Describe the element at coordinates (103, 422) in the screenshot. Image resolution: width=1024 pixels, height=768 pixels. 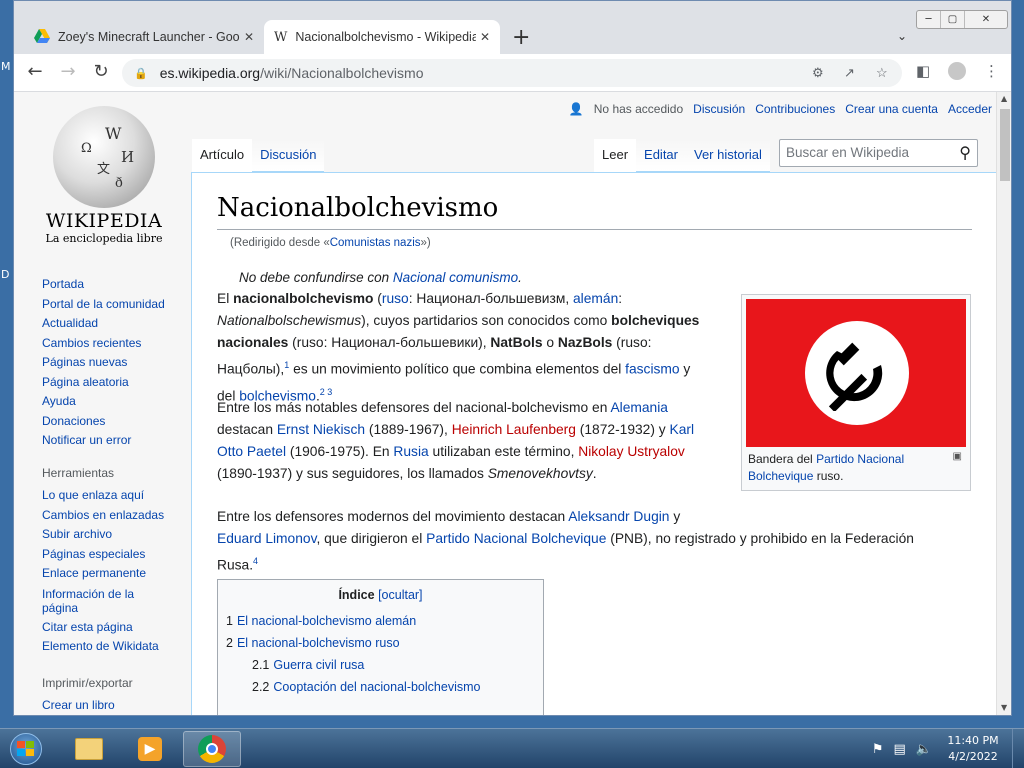
I see `sidebar-item-donaciones: Donaciones` at that location.